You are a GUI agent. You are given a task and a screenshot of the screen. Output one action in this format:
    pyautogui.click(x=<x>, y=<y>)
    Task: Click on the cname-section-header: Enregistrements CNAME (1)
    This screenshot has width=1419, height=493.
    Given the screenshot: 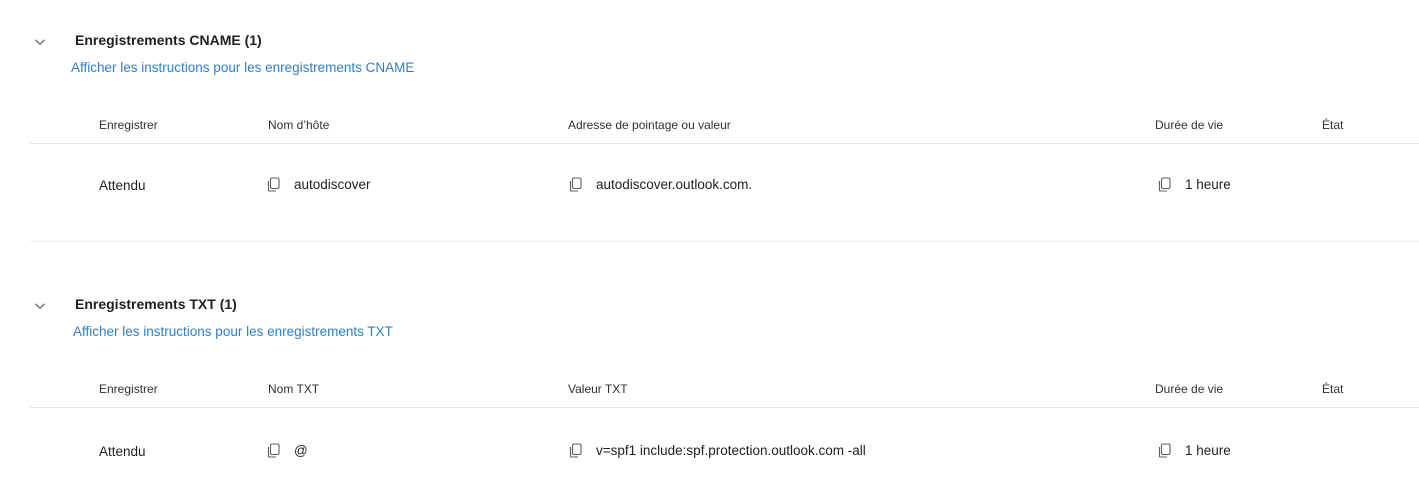 What is the action you would take?
    pyautogui.click(x=200, y=43)
    